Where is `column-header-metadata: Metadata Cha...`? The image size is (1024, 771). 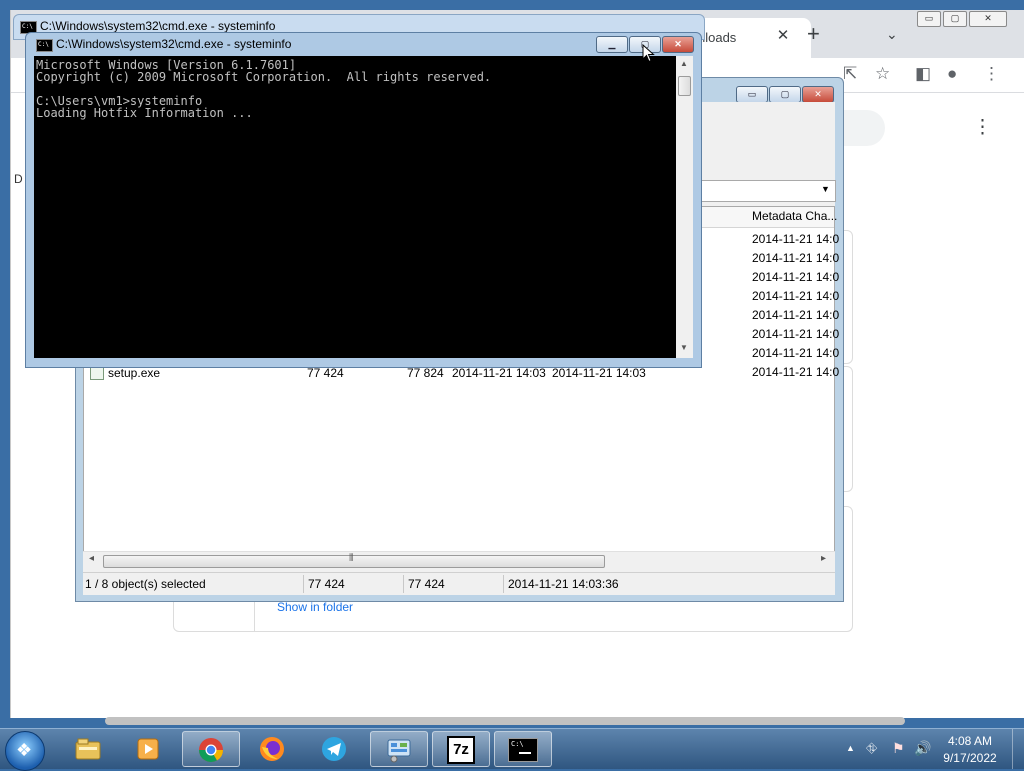 column-header-metadata: Metadata Cha... is located at coordinates (794, 216).